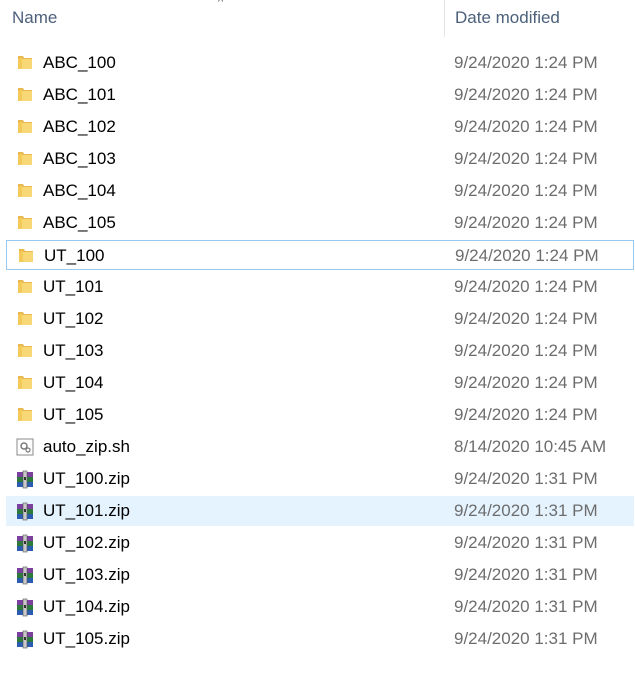 This screenshot has height=679, width=635. What do you see at coordinates (320, 639) in the screenshot?
I see `file-row: UT_105.zip 9/24/2020 1:31 PM` at bounding box center [320, 639].